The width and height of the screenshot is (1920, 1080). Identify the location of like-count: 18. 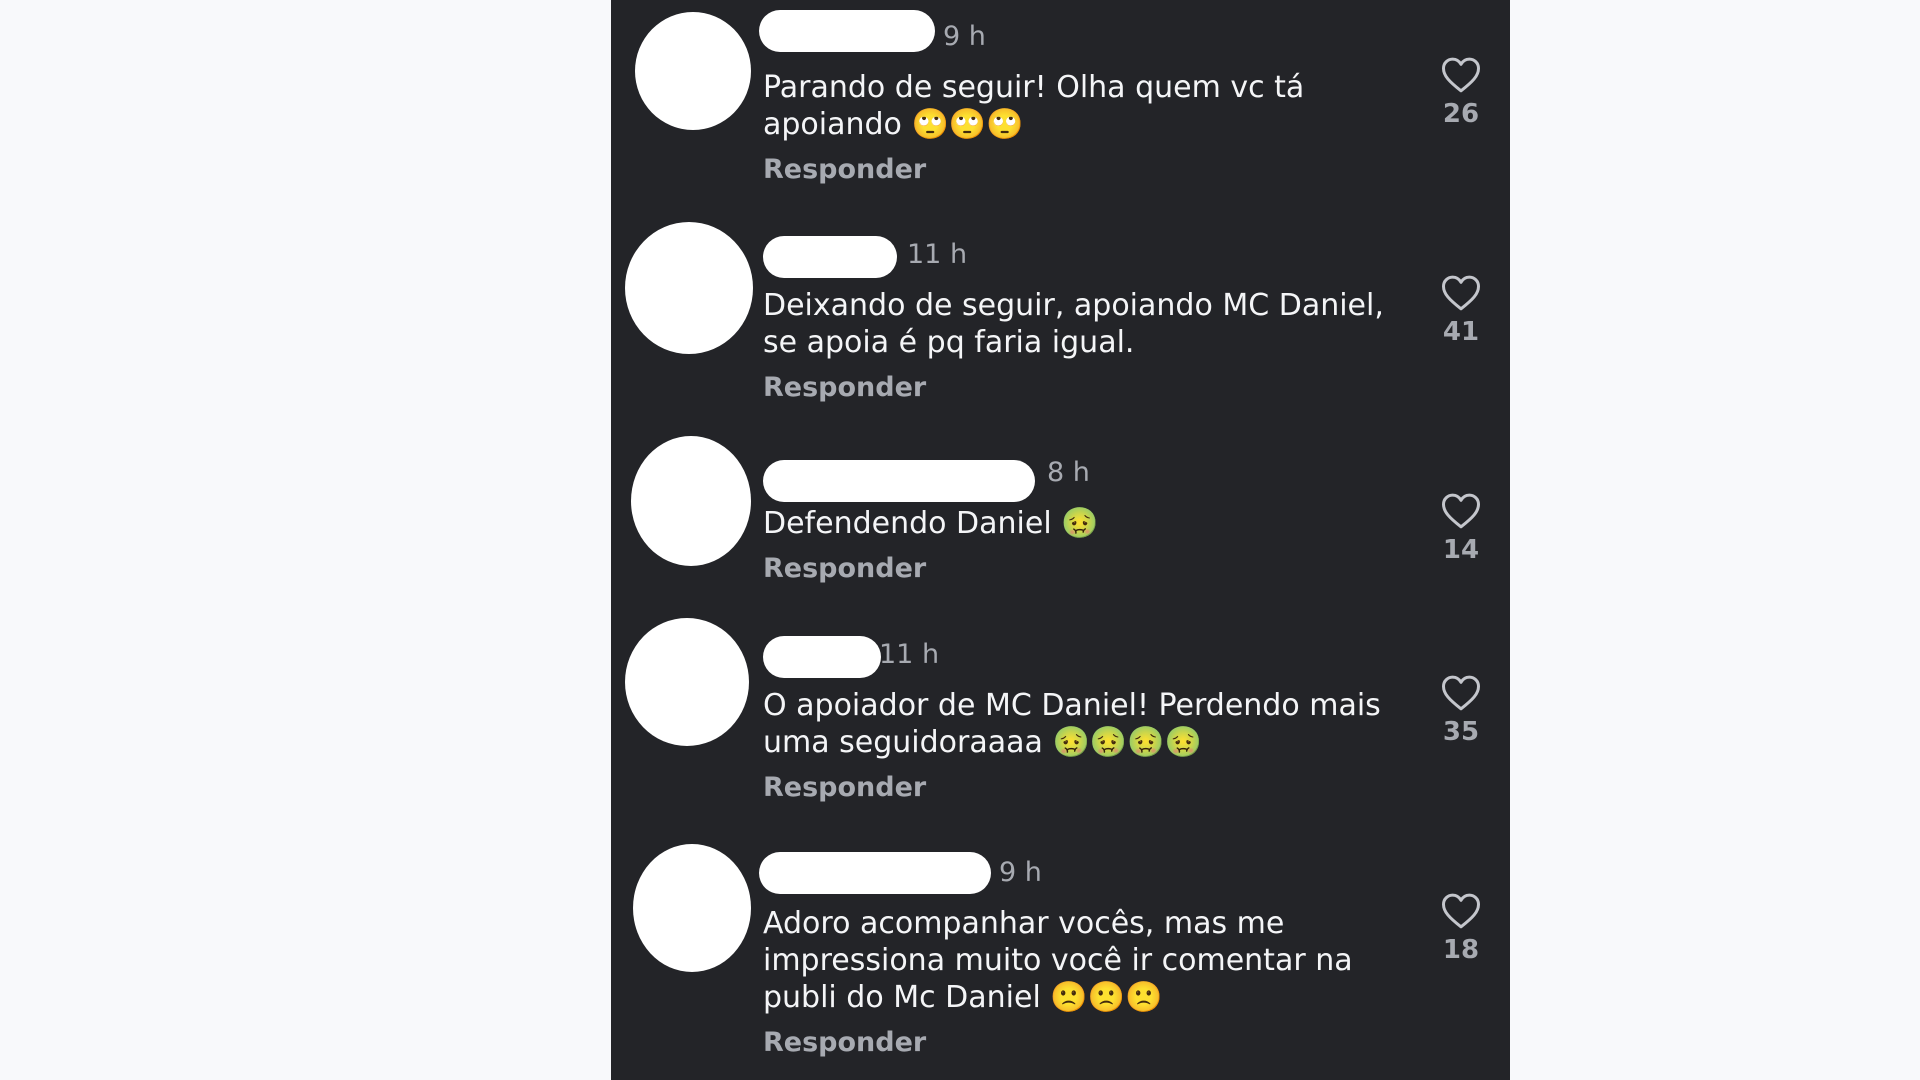
(1461, 950).